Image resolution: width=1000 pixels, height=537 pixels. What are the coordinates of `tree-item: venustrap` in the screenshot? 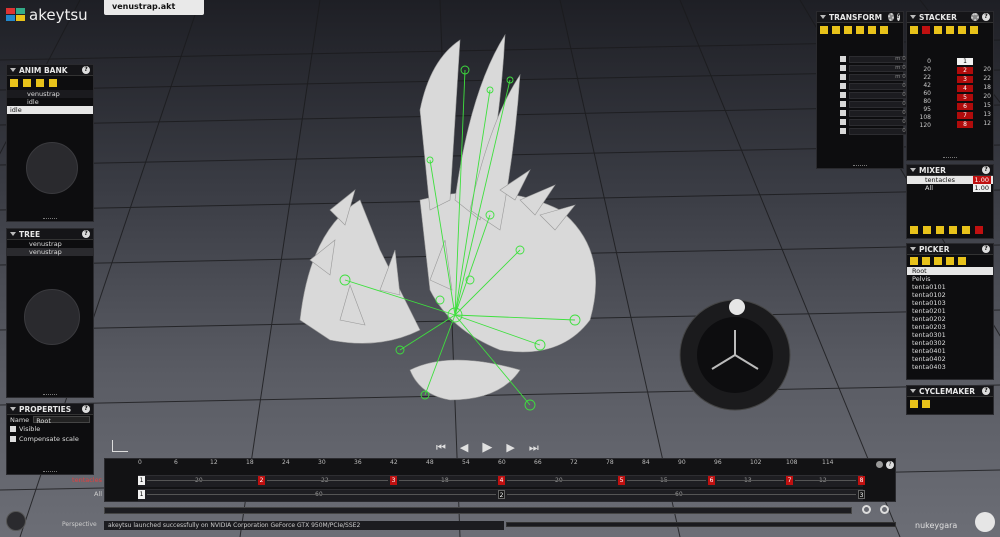 It's located at (50, 244).